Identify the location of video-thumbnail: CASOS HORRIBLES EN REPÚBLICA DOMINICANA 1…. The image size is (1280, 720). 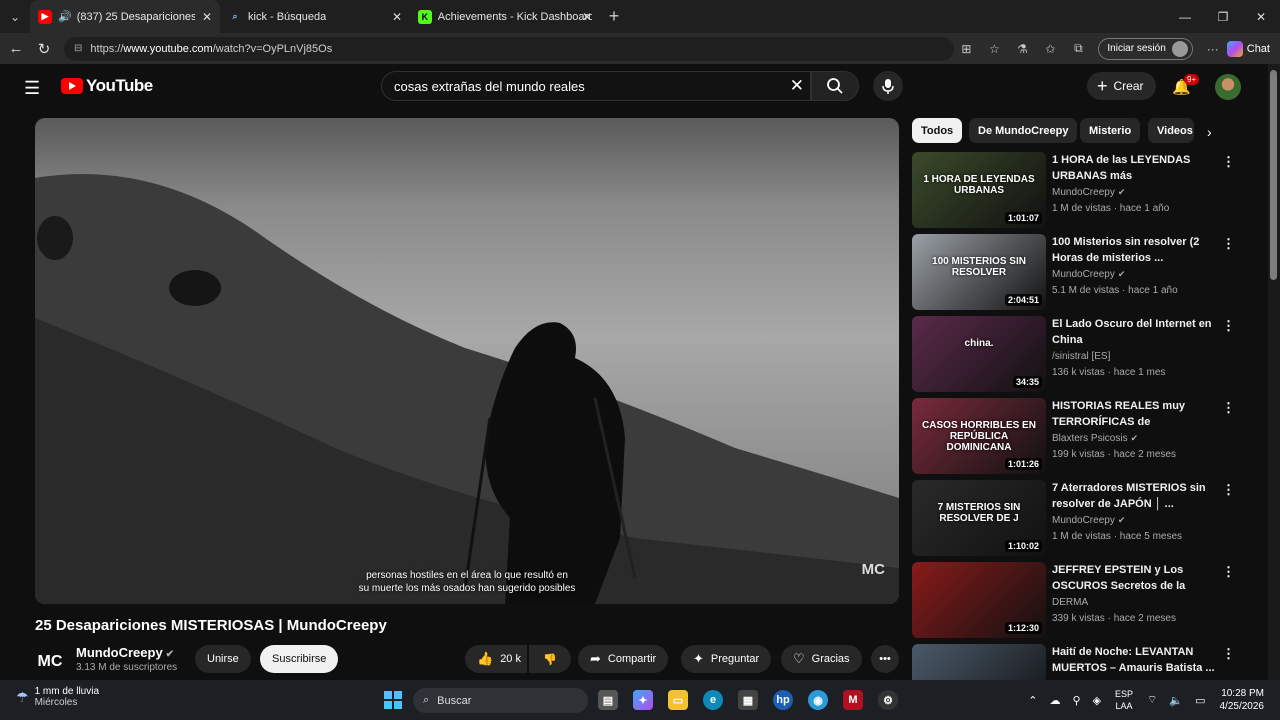
(979, 436).